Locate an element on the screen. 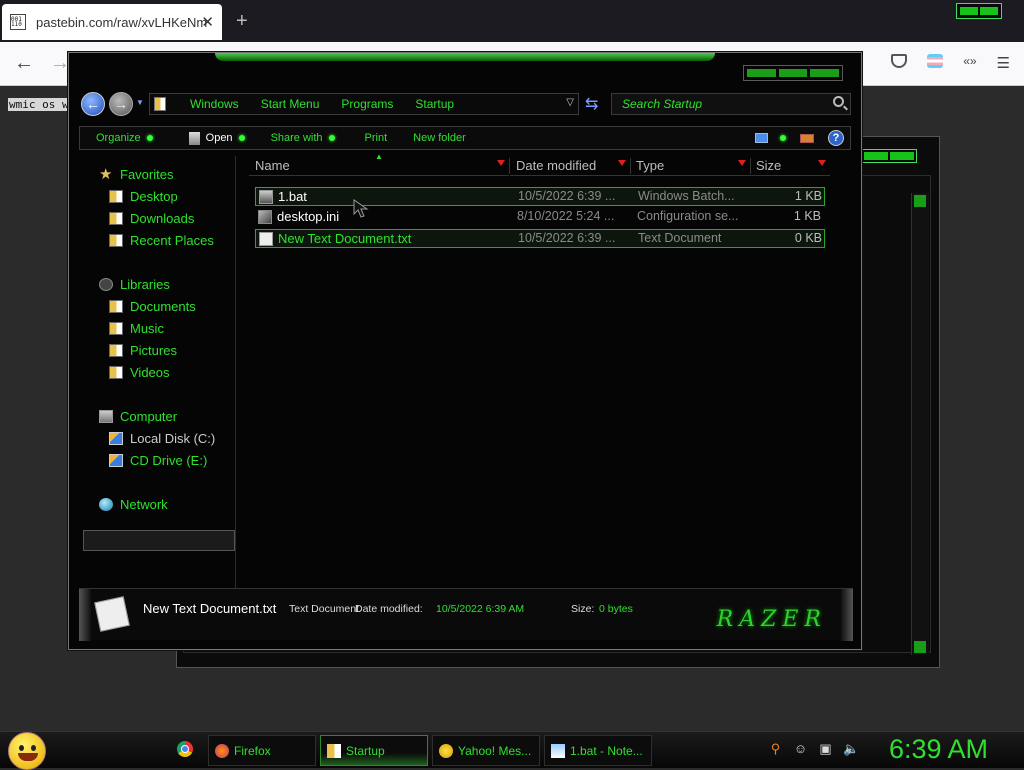  network-icon: ▣ is located at coordinates (825, 748).